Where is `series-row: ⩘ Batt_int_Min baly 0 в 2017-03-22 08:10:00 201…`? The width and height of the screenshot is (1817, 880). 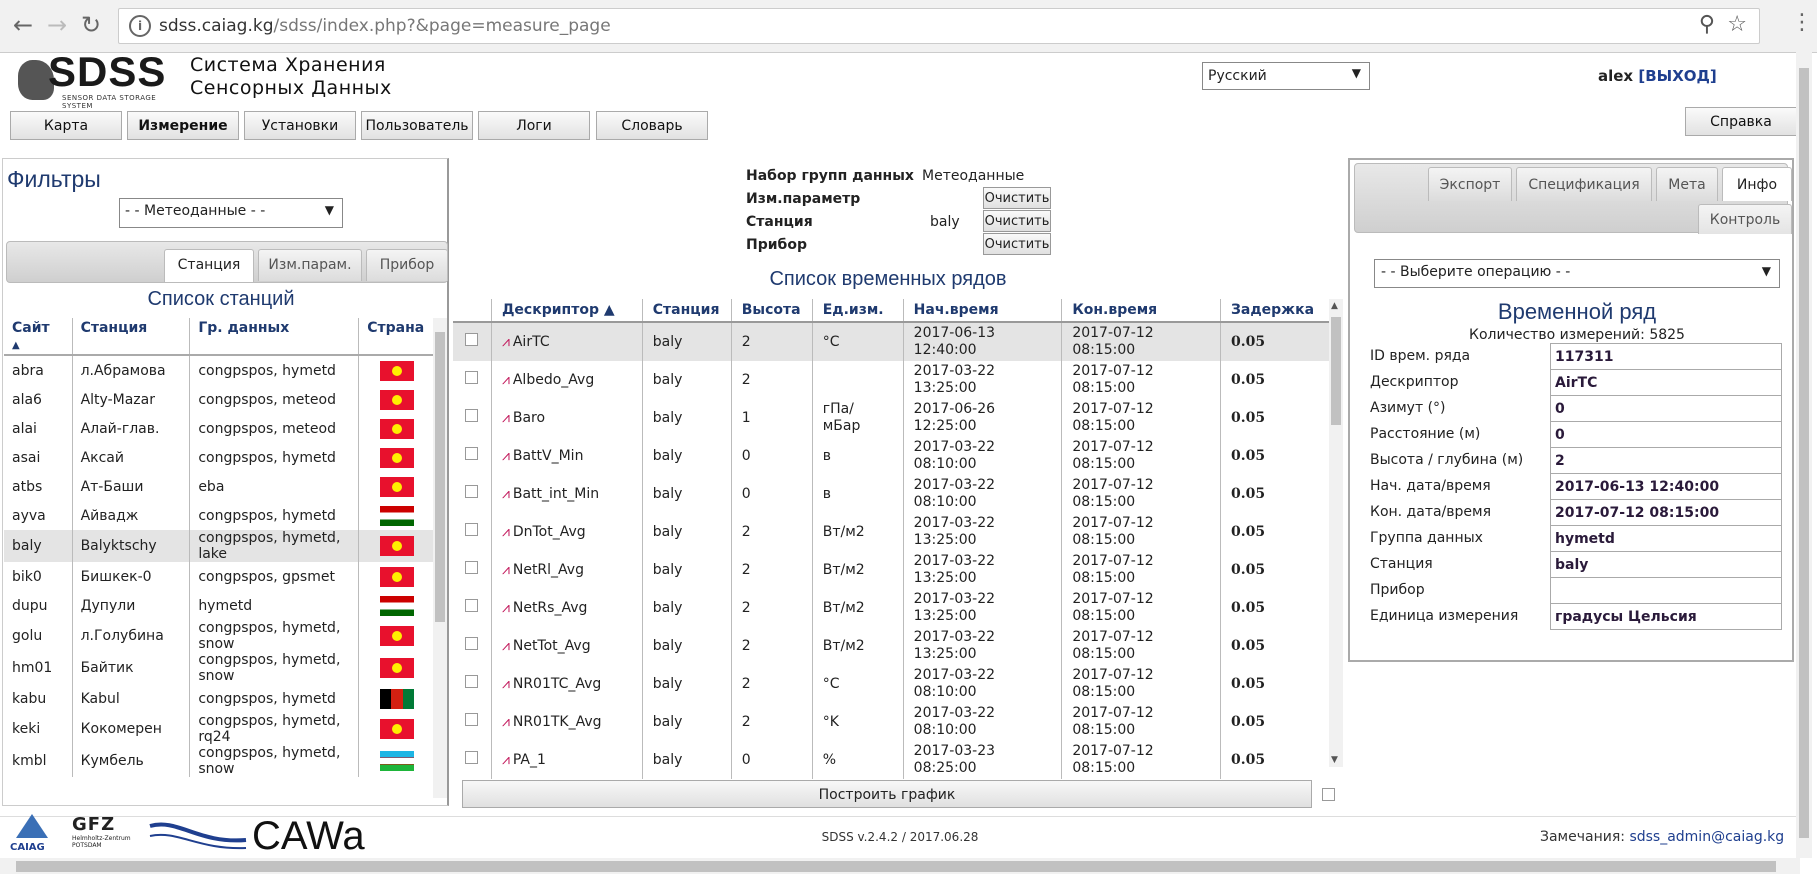 series-row: ⩘ Batt_int_Min baly 0 в 2017-03-22 08:10:00 201… is located at coordinates (891, 494).